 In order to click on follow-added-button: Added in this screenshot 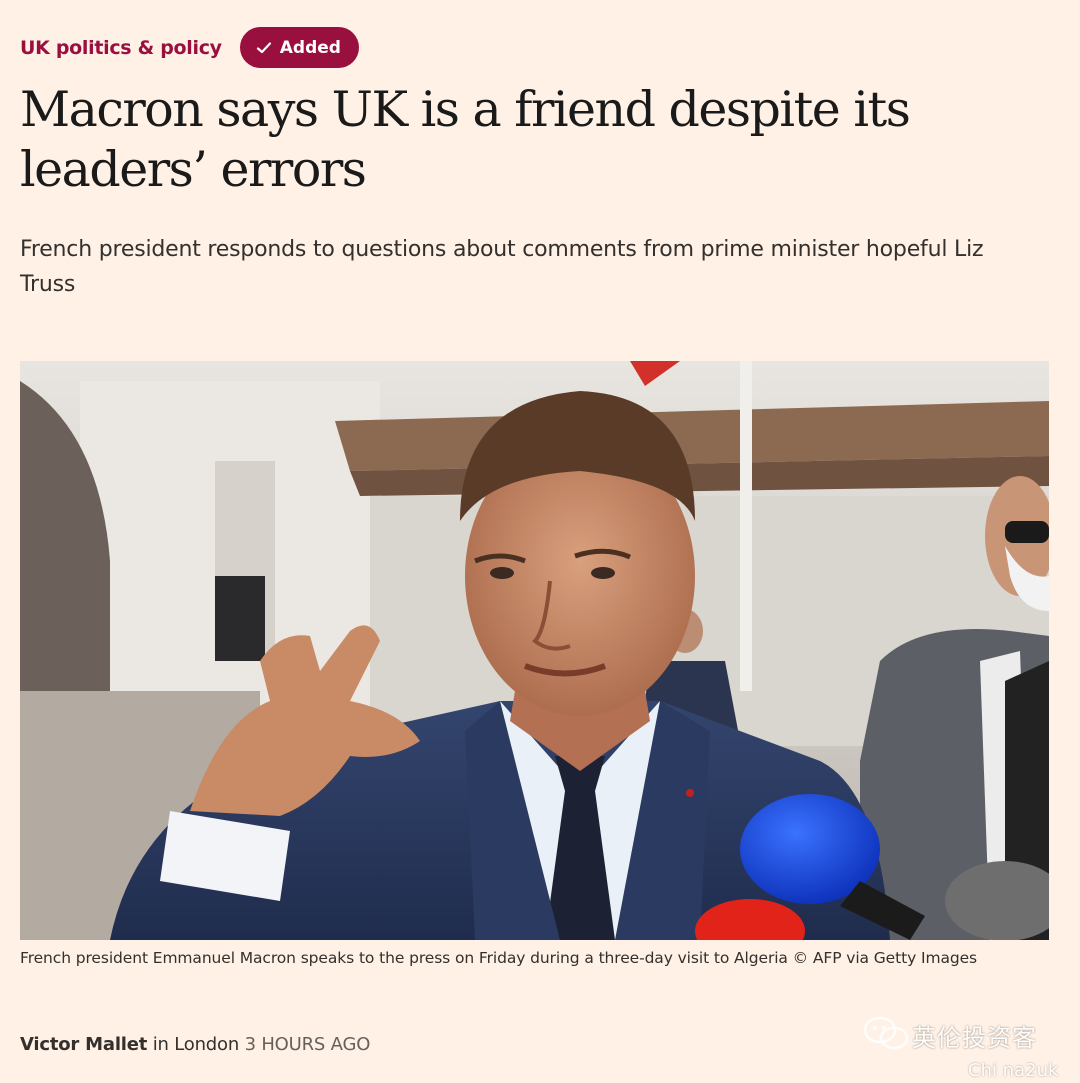, I will do `click(299, 47)`.